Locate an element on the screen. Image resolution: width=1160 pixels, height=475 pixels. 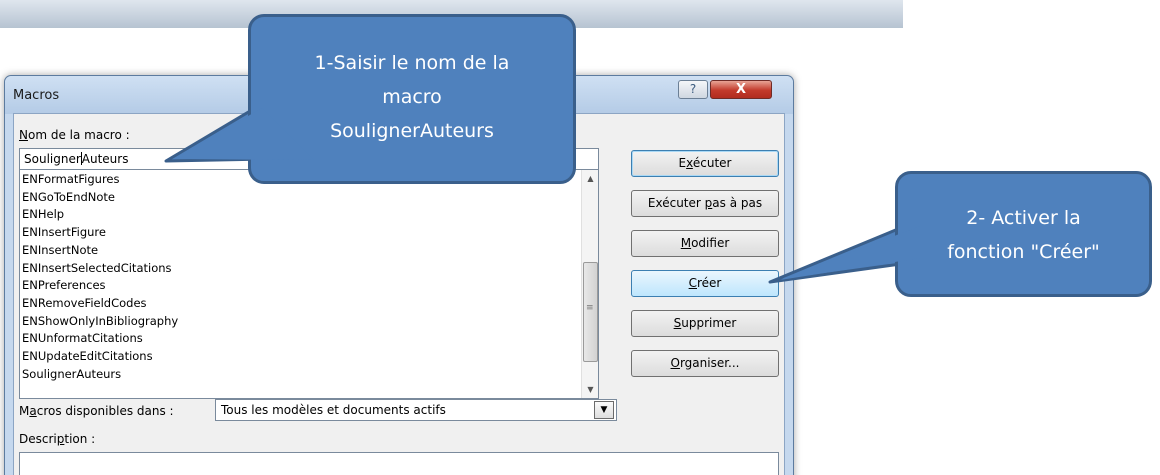
callout-2-pointer-overlap is located at coordinates (850, 253).